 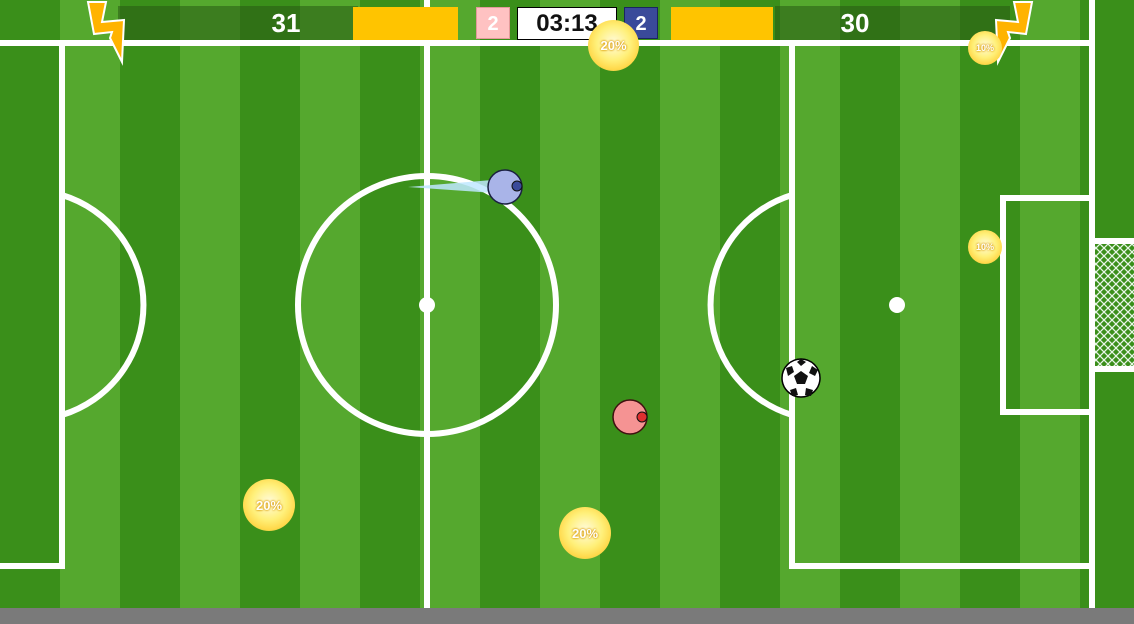 I want to click on player-red, so click(x=630, y=417).